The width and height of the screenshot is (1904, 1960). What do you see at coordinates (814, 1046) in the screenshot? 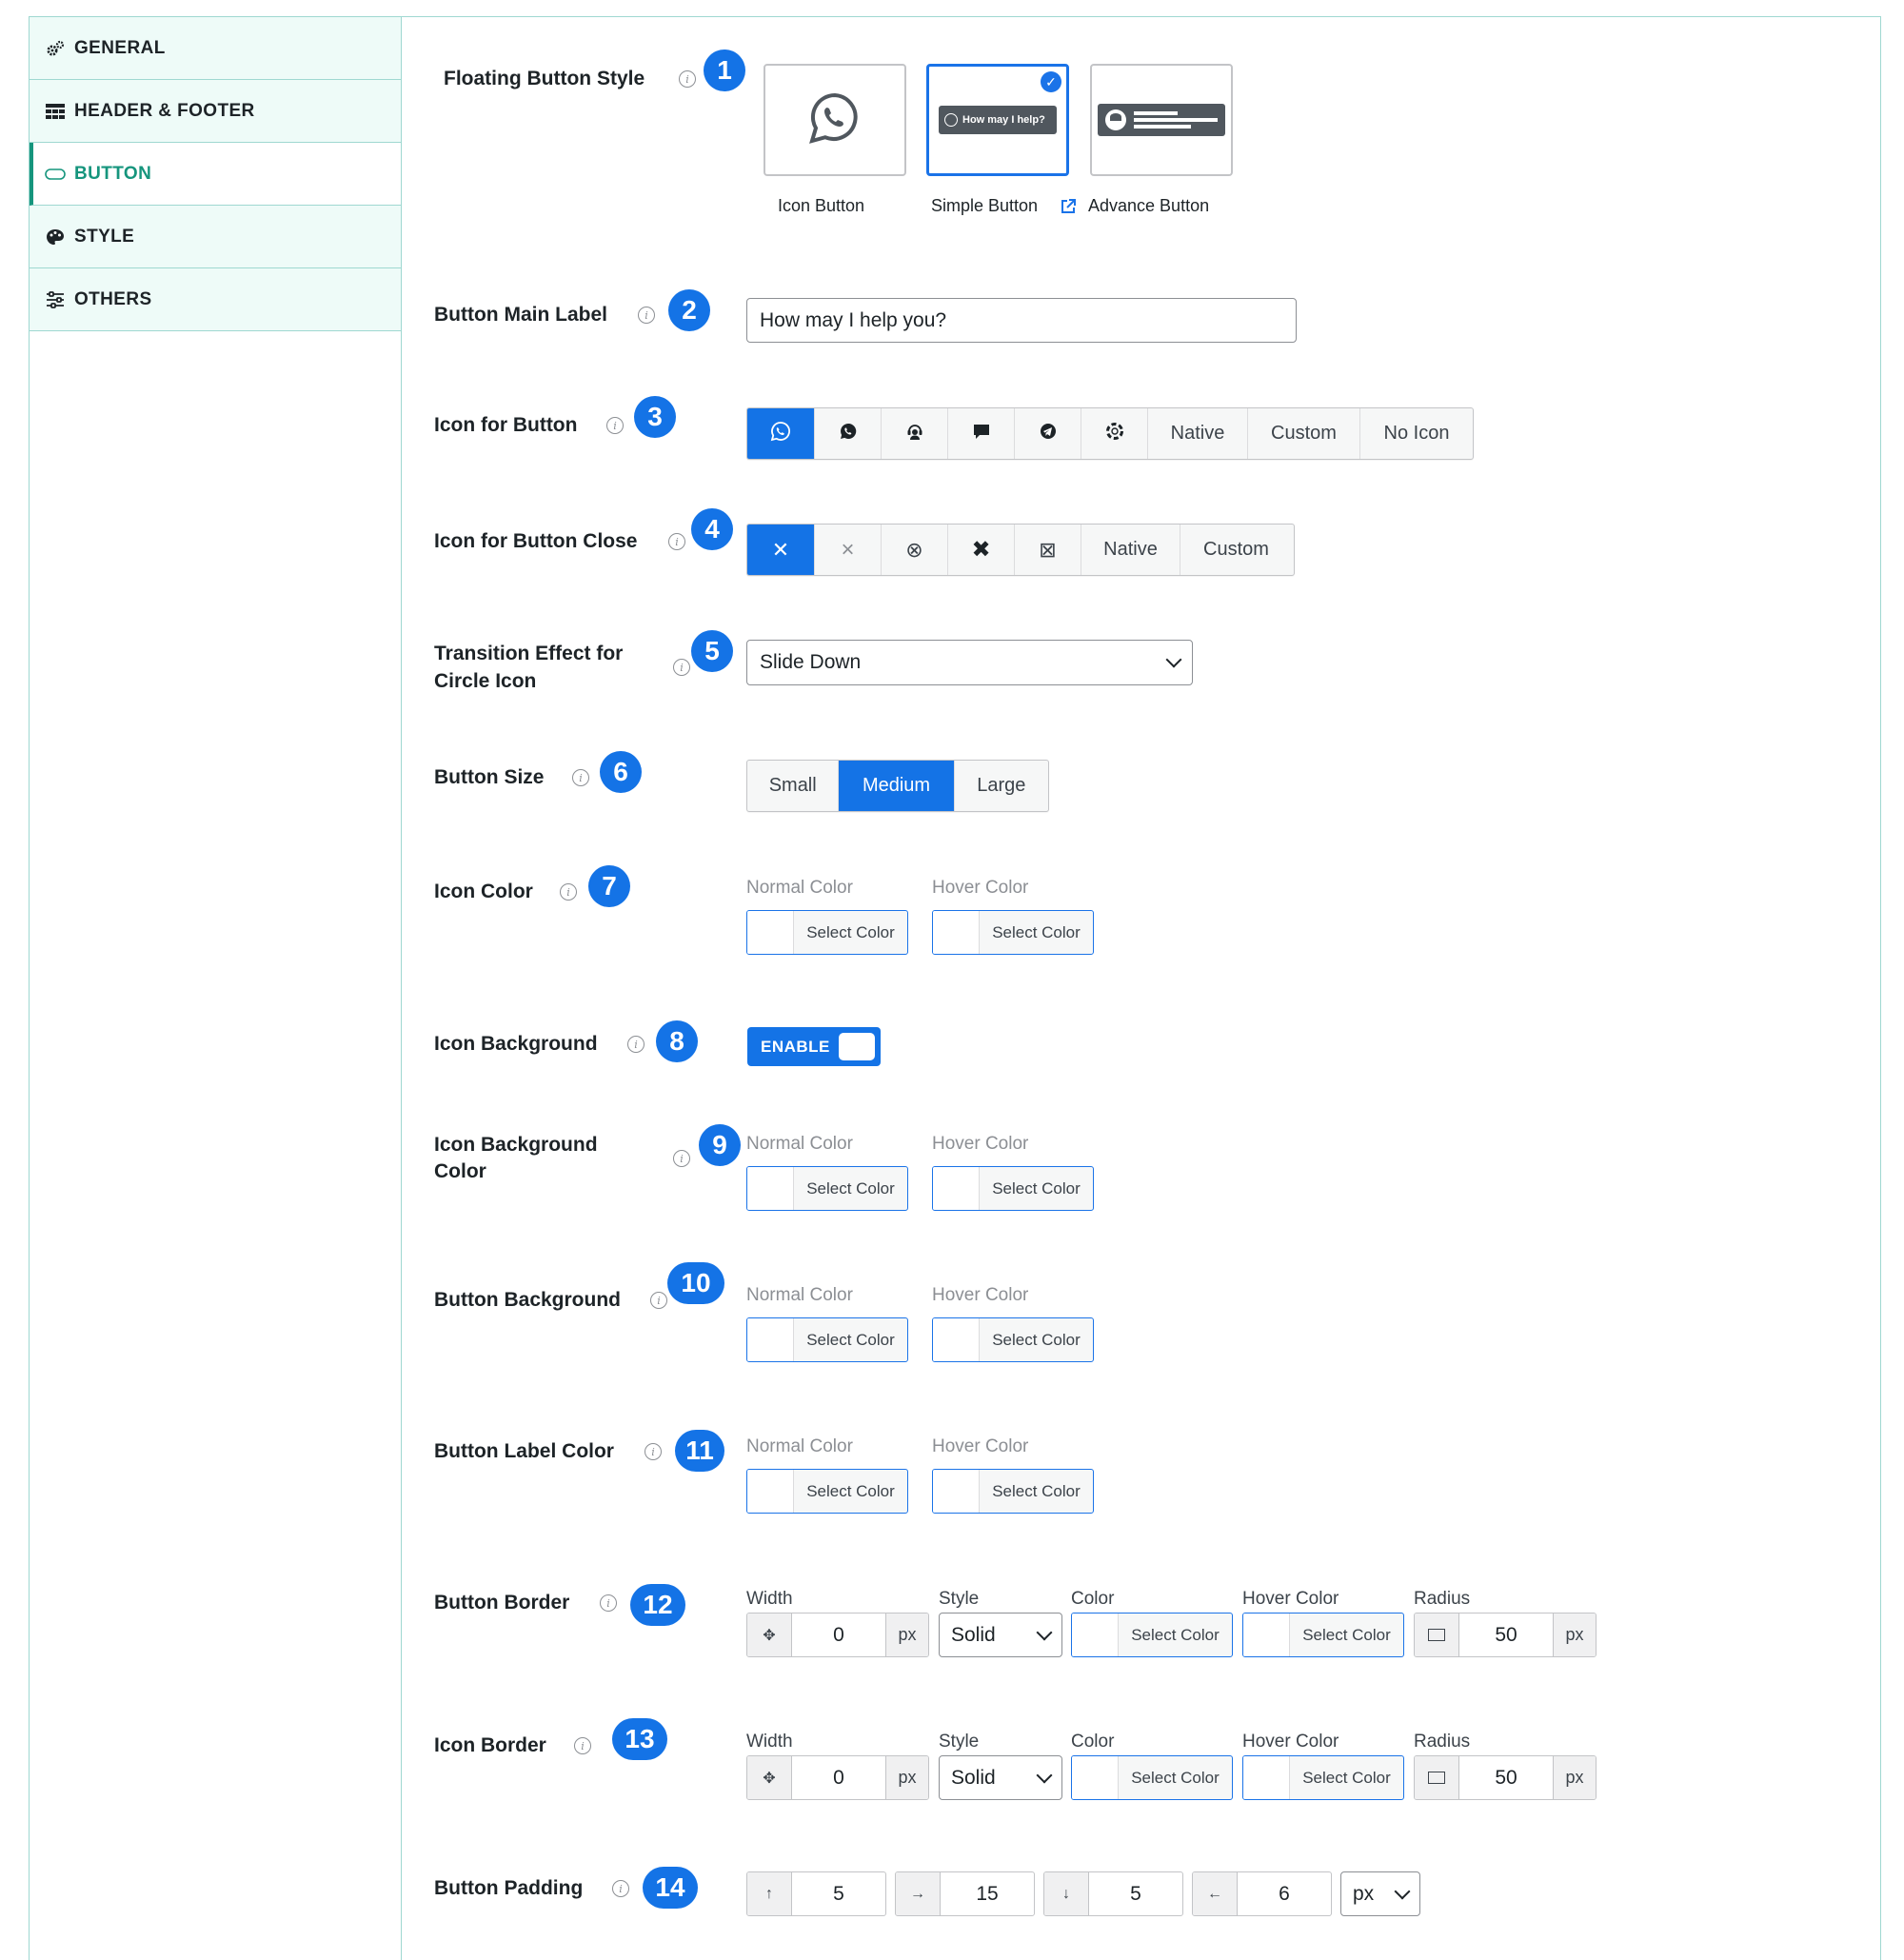
I see `icon-background-toggle: ENABLE` at bounding box center [814, 1046].